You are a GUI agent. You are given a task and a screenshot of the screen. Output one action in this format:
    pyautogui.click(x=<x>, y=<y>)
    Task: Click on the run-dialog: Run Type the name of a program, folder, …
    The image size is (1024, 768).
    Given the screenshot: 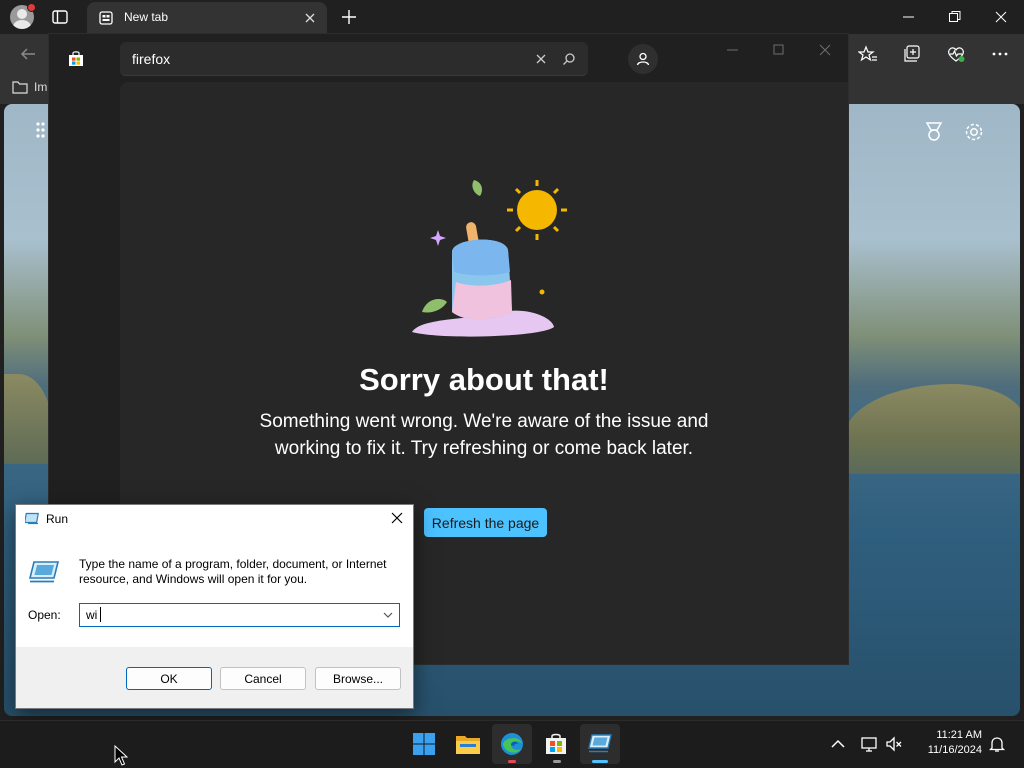 What is the action you would take?
    pyautogui.click(x=214, y=606)
    